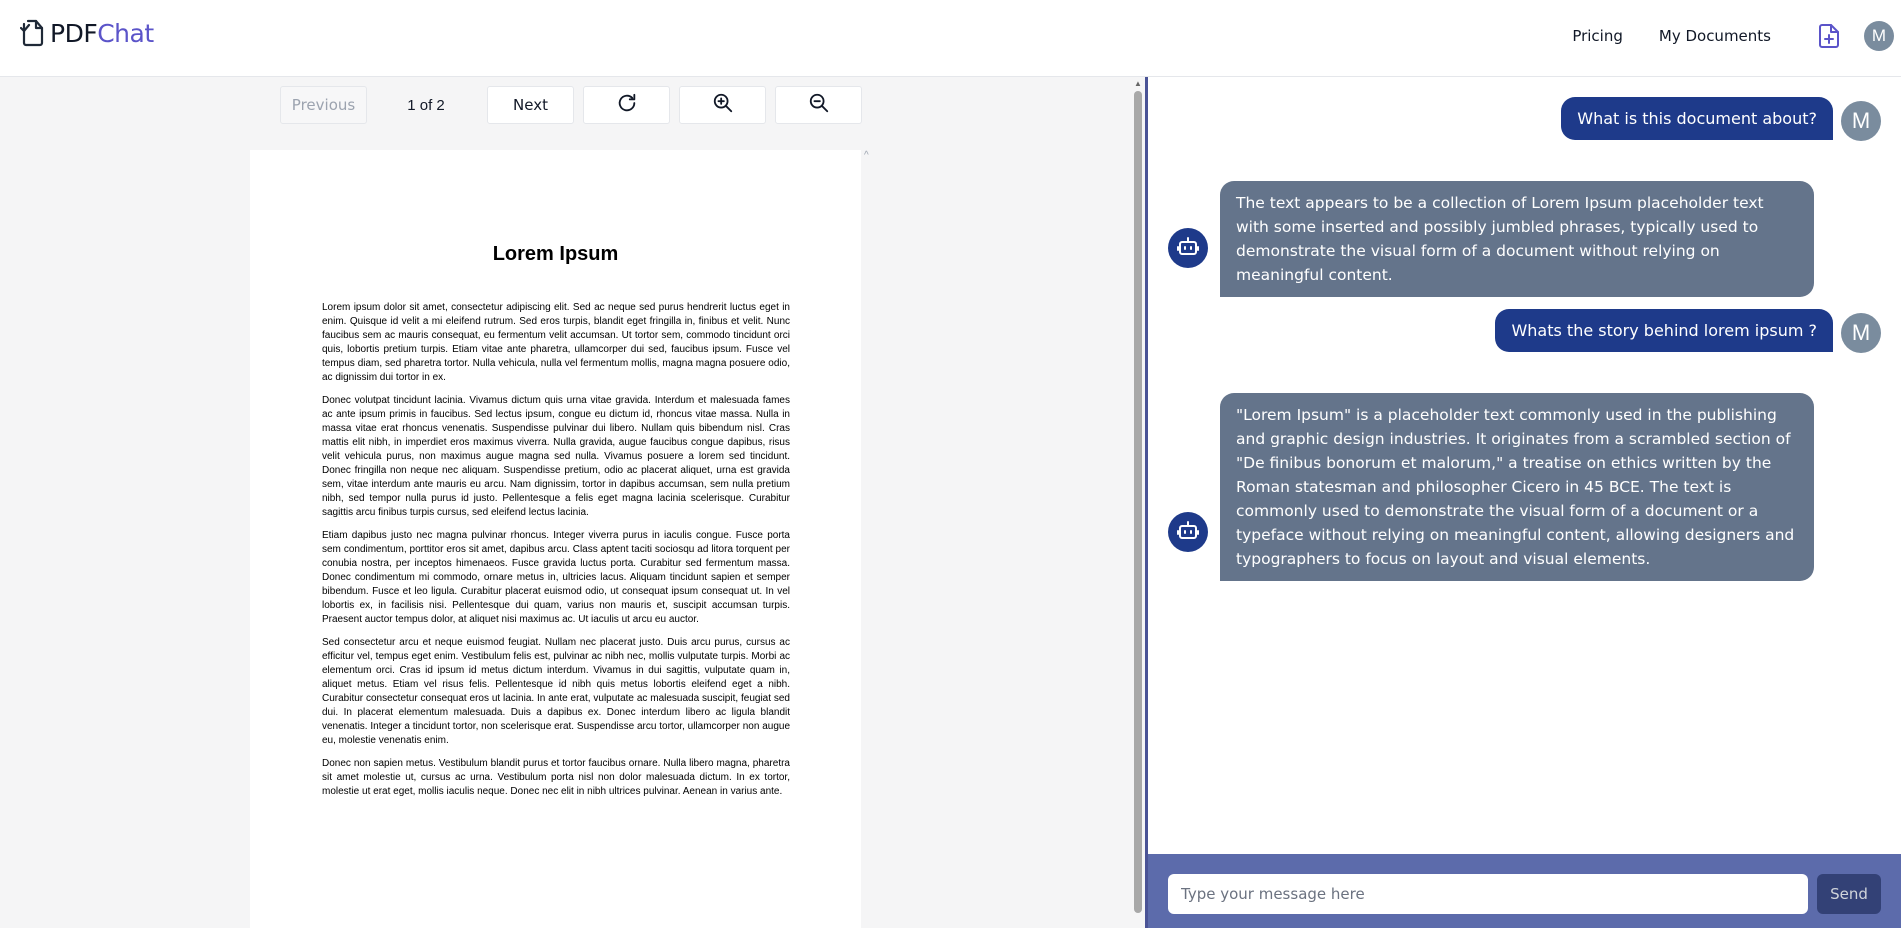 The image size is (1901, 928). I want to click on zoom-out-button, so click(818, 105).